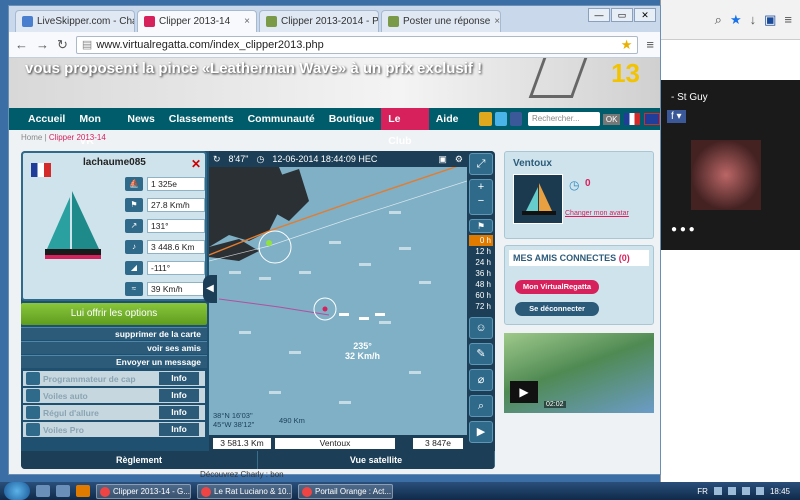 The height and width of the screenshot is (500, 800). I want to click on offer-options-button: Lui offrir les options, so click(114, 314).